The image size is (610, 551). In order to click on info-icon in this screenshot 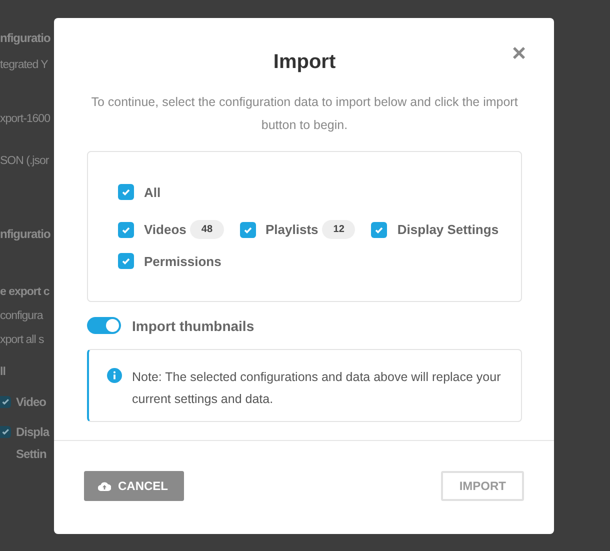, I will do `click(114, 375)`.